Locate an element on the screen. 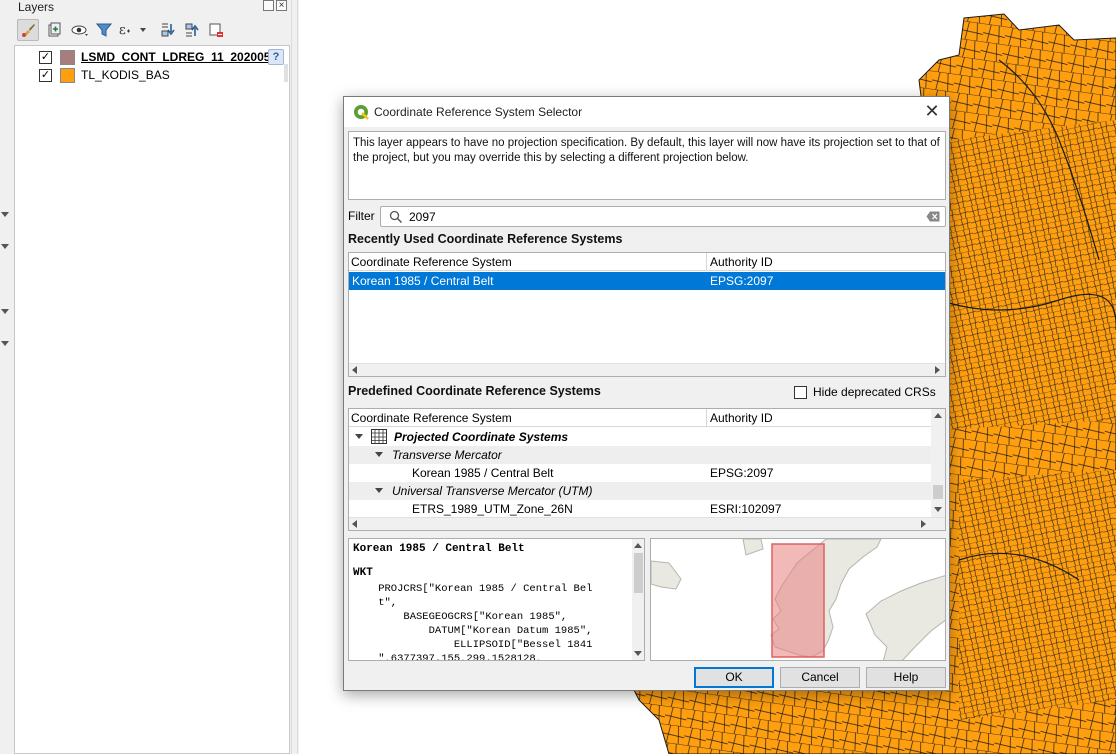 This screenshot has height=754, width=1116. table-row: Korean 1985 / Central Belt EPSG:2097 is located at coordinates (647, 281).